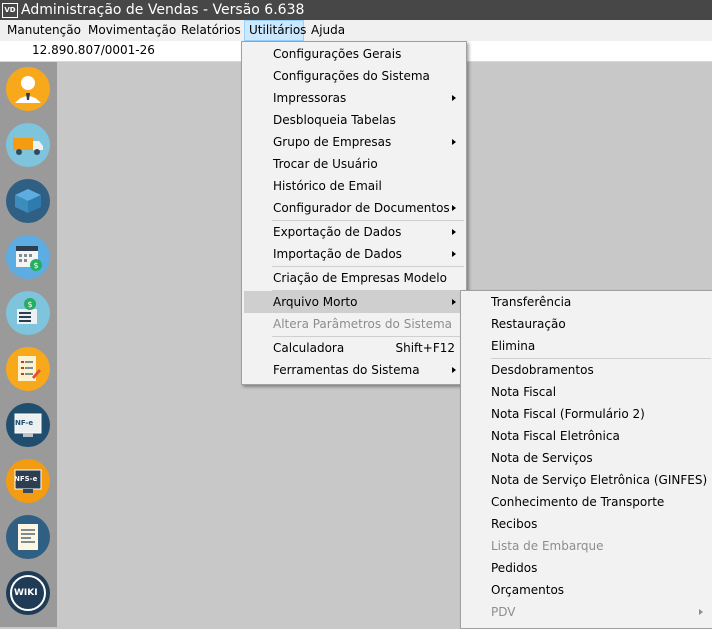 The height and width of the screenshot is (629, 712). Describe the element at coordinates (10, 10) in the screenshot. I see `app-logo-icon: VD` at that location.